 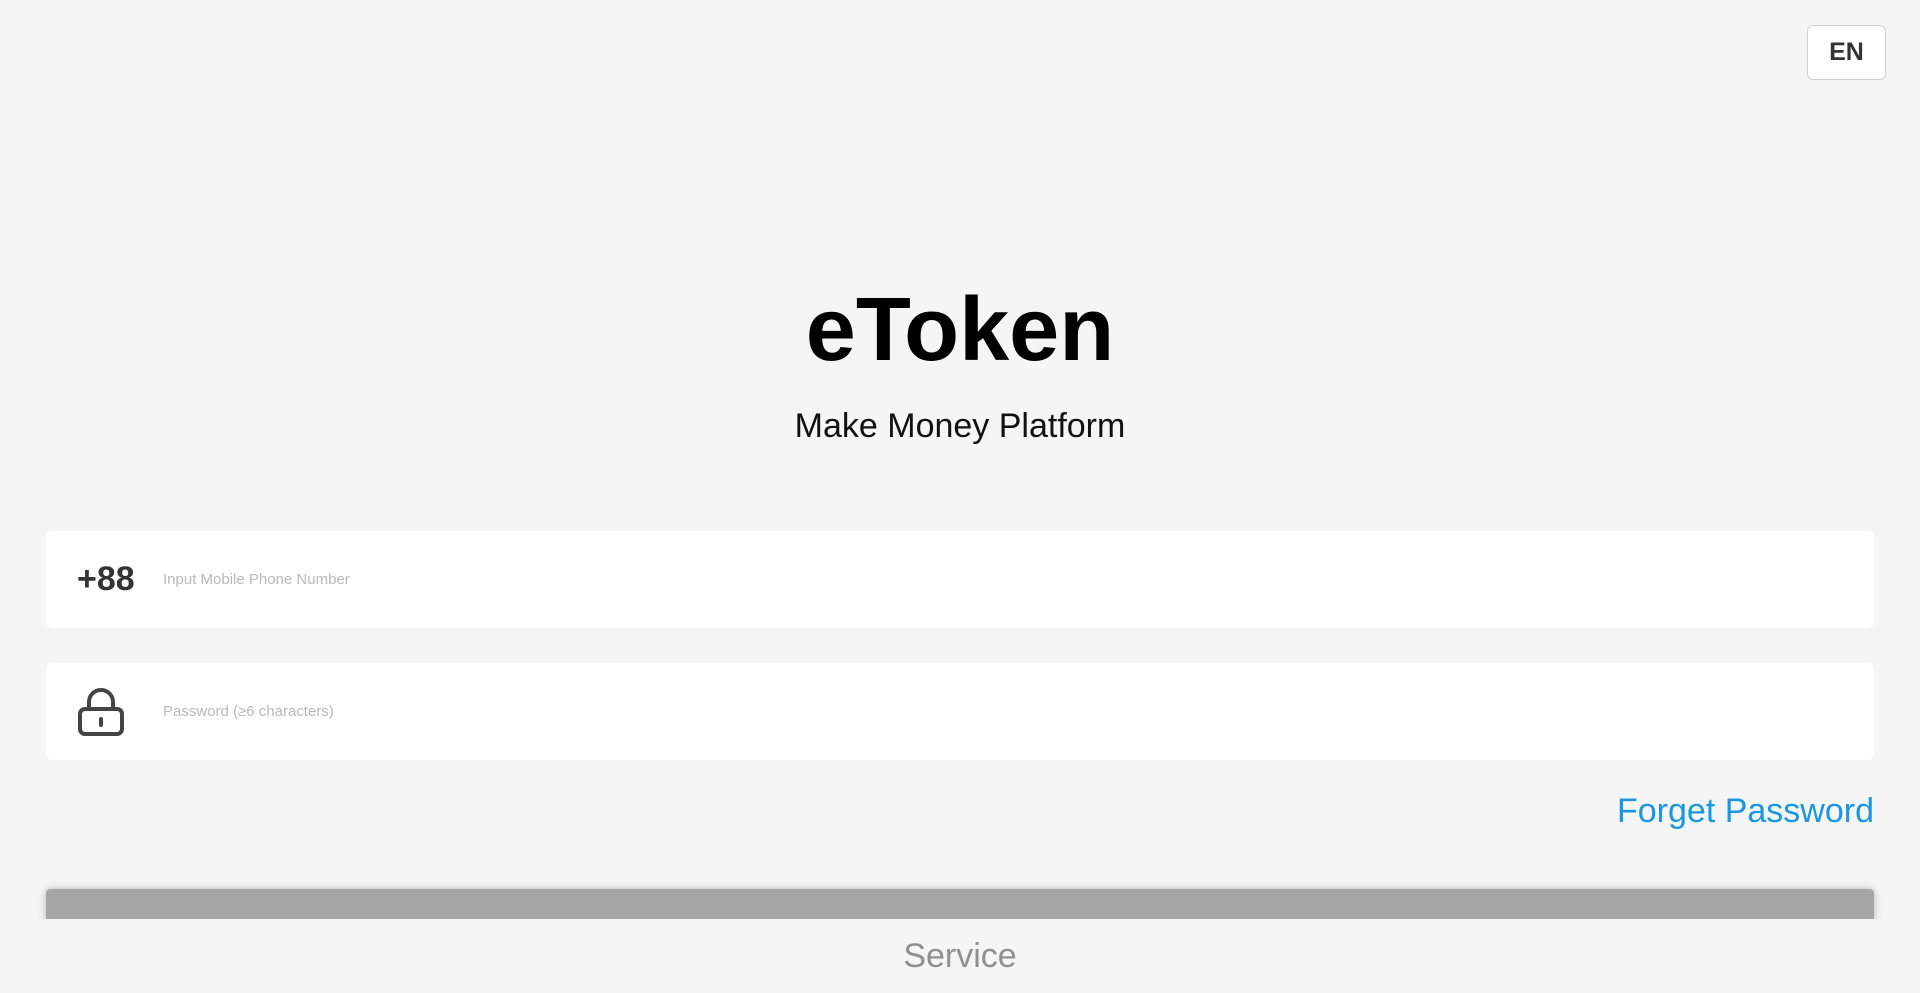 I want to click on footer-bar: Service, so click(x=960, y=956).